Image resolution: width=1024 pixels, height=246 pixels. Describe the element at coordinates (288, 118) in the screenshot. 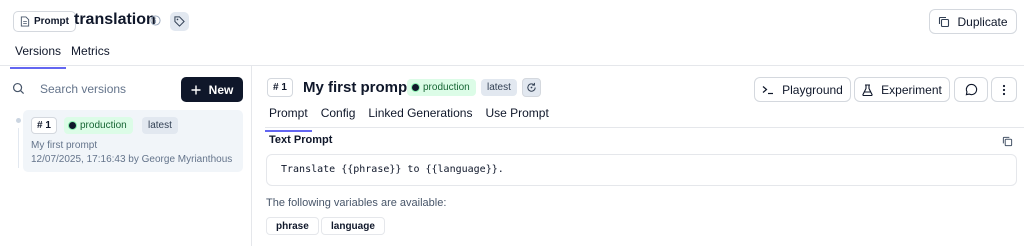

I see `tab-prompt: Prompt` at that location.